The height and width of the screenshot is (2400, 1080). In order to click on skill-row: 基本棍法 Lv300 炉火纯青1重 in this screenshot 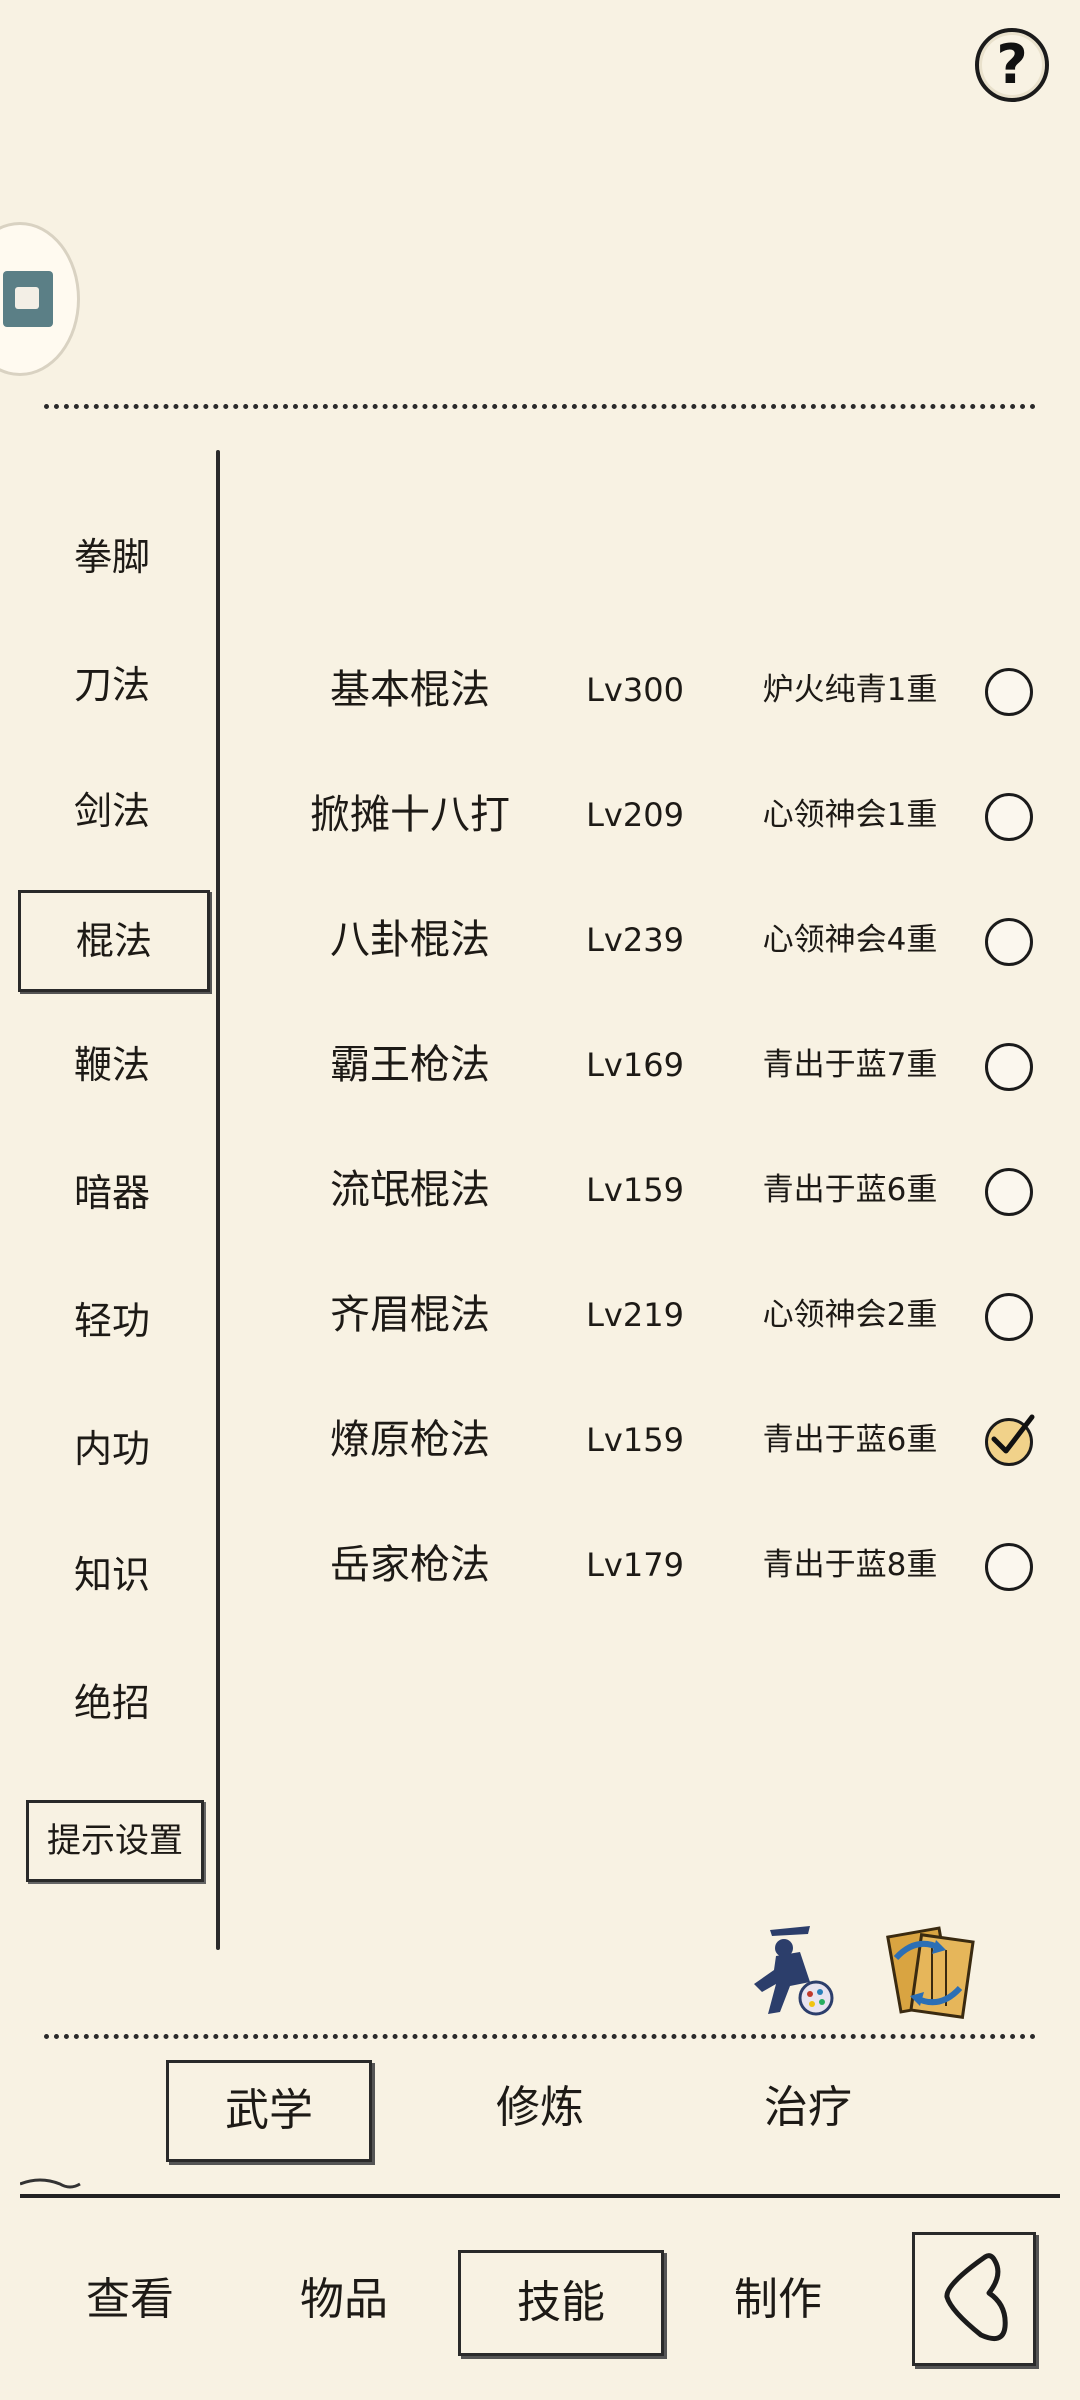, I will do `click(650, 690)`.